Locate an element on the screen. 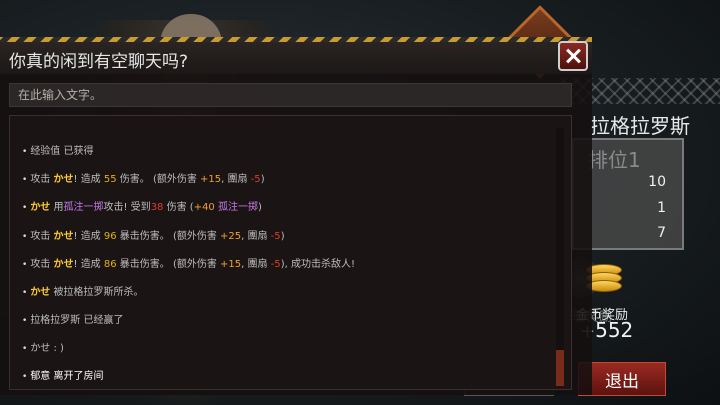 The width and height of the screenshot is (720, 405). chat-message-segment: 38 is located at coordinates (157, 207).